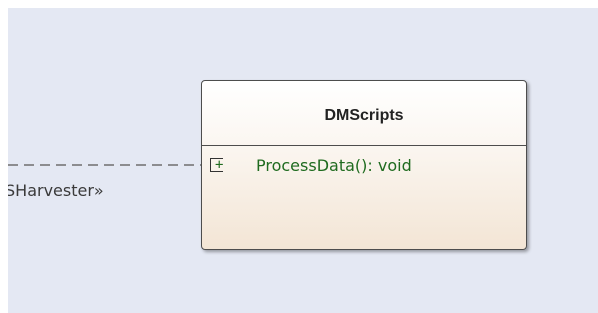 The height and width of the screenshot is (313, 598). I want to click on operation-visibility: +, so click(219, 165).